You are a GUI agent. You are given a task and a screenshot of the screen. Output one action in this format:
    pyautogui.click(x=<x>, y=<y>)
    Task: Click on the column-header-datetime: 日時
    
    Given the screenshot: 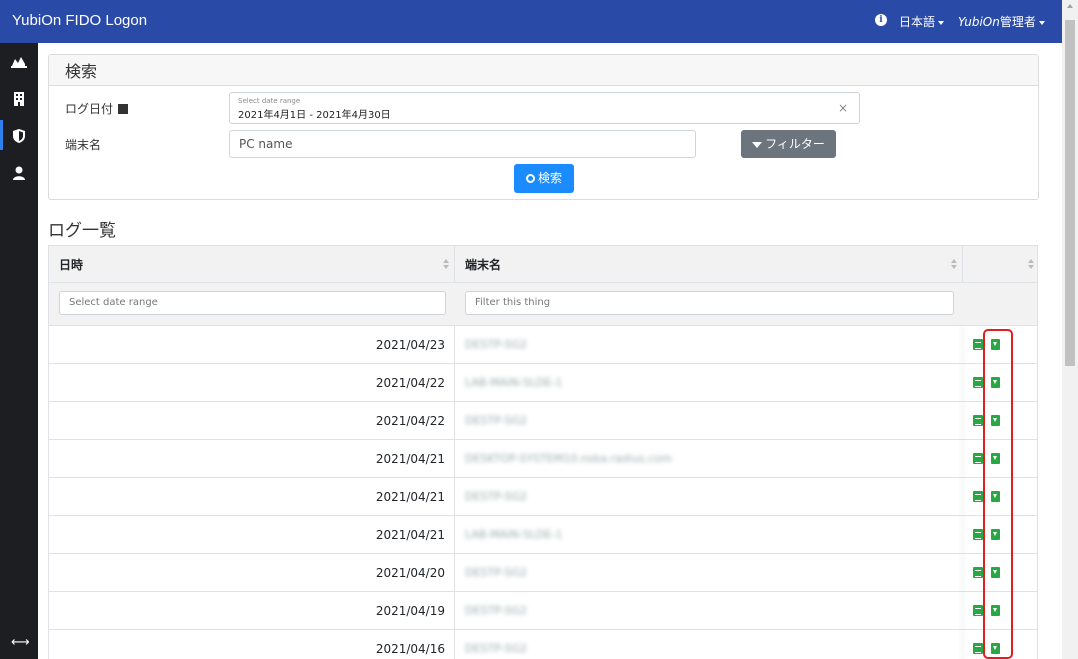 What is the action you would take?
    pyautogui.click(x=252, y=265)
    